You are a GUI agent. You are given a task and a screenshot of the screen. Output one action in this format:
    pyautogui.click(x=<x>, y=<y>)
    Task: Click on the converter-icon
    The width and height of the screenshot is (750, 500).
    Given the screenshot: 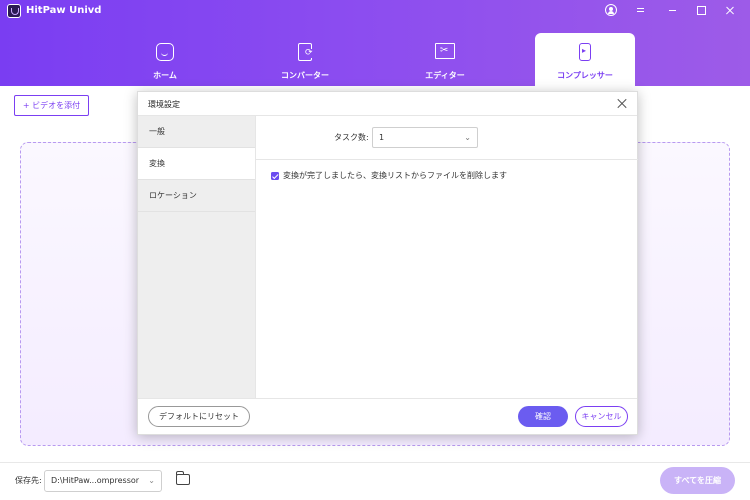 What is the action you would take?
    pyautogui.click(x=305, y=52)
    